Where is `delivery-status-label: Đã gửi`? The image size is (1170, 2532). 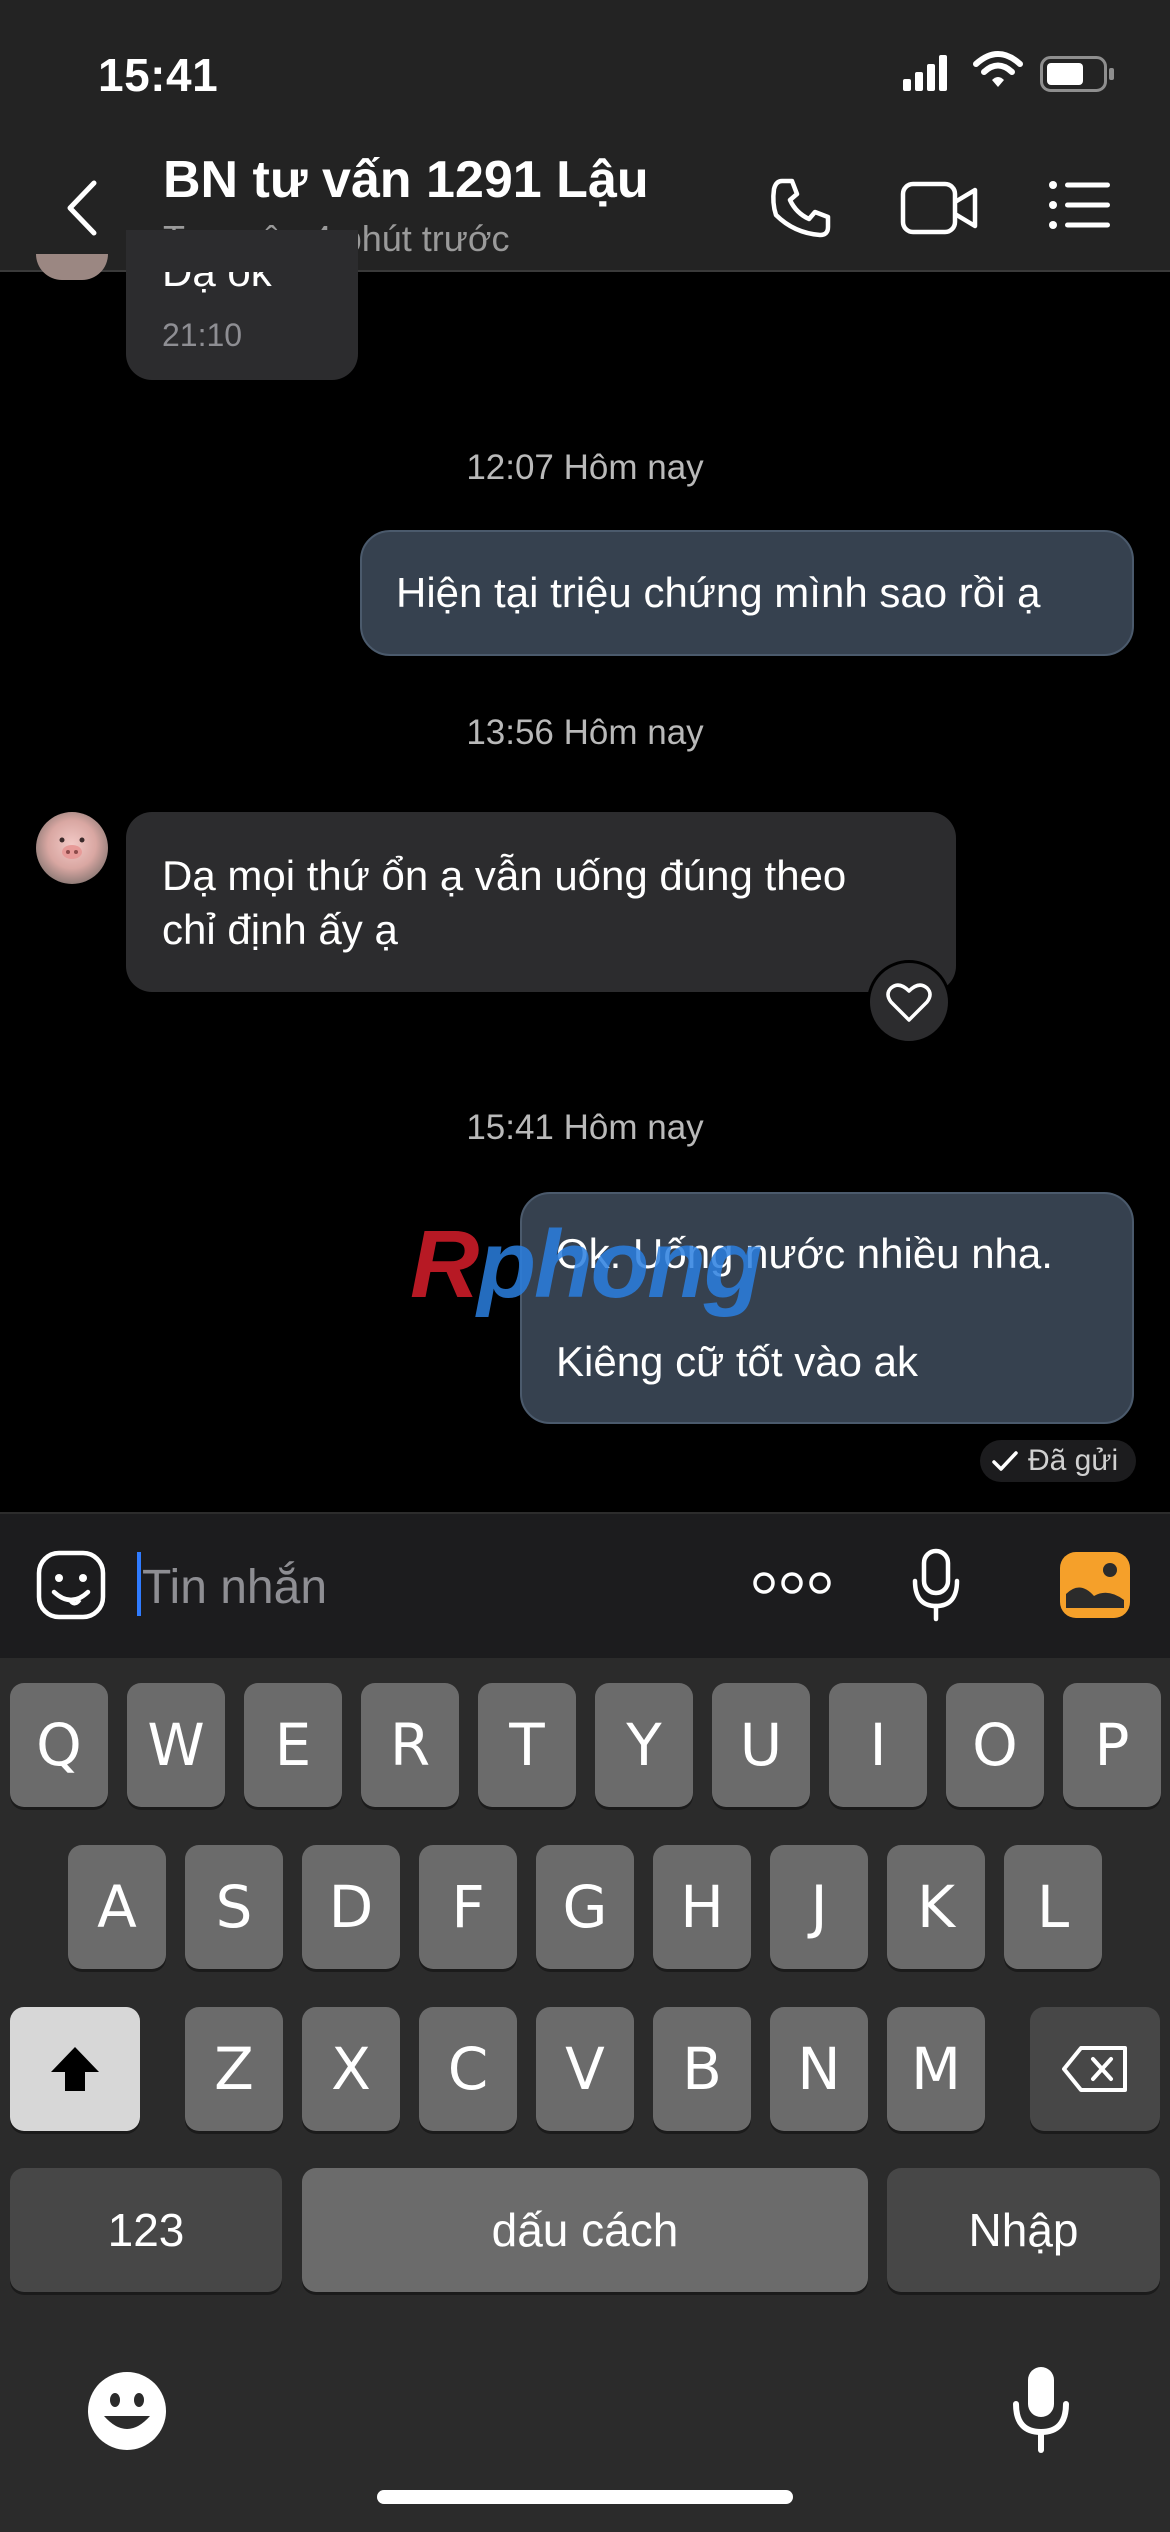 delivery-status-label: Đã gửi is located at coordinates (1073, 1460).